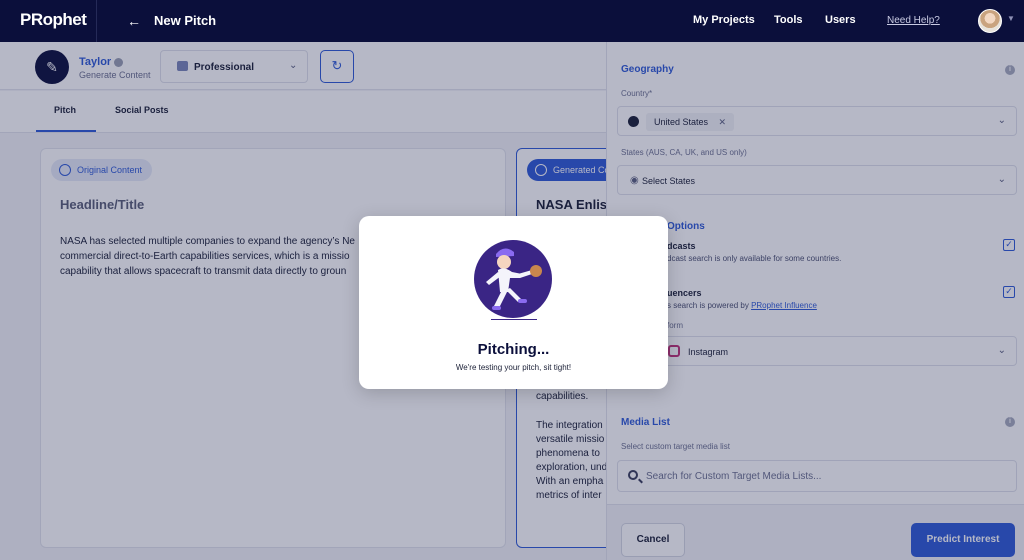  What do you see at coordinates (1011, 18) in the screenshot?
I see `chevron-down-icon: ▼` at bounding box center [1011, 18].